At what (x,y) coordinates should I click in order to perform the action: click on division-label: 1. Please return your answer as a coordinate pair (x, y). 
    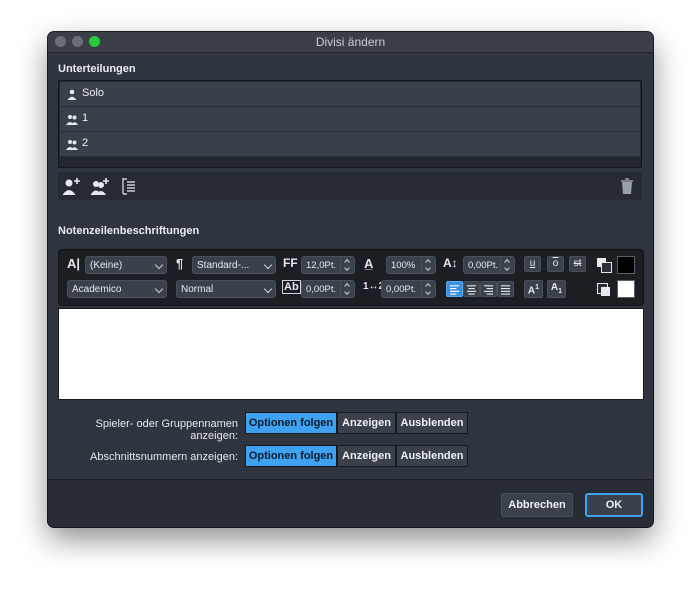
    Looking at the image, I should click on (85, 118).